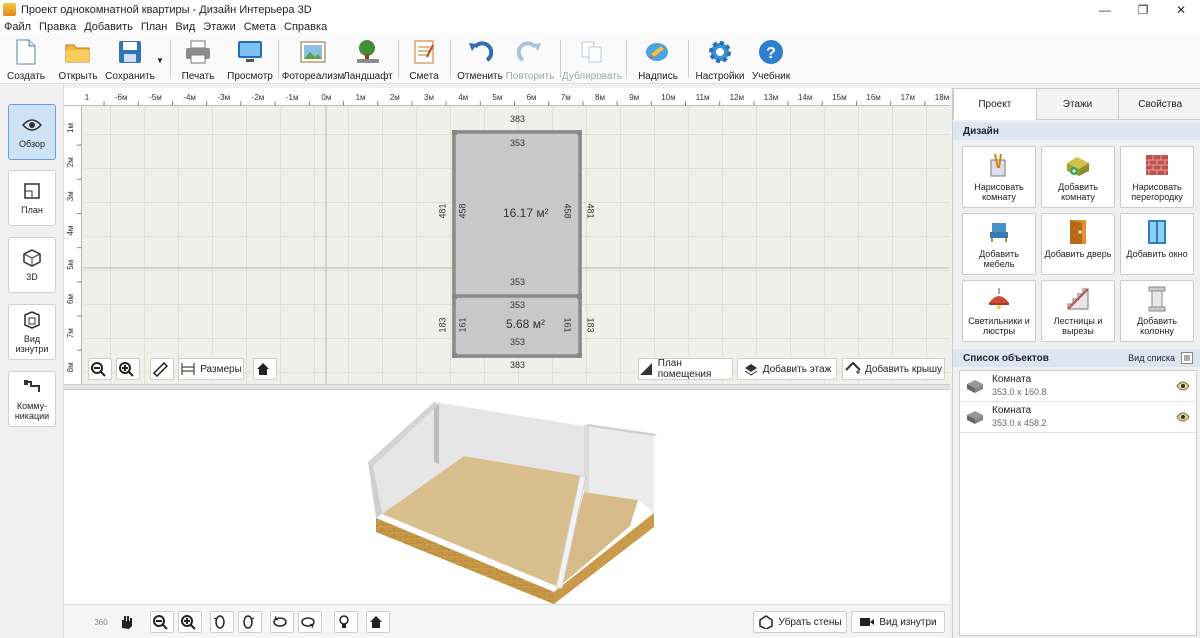 This screenshot has width=1200, height=638. What do you see at coordinates (787, 369) in the screenshot?
I see `add-floor-button: Добавить этаж` at bounding box center [787, 369].